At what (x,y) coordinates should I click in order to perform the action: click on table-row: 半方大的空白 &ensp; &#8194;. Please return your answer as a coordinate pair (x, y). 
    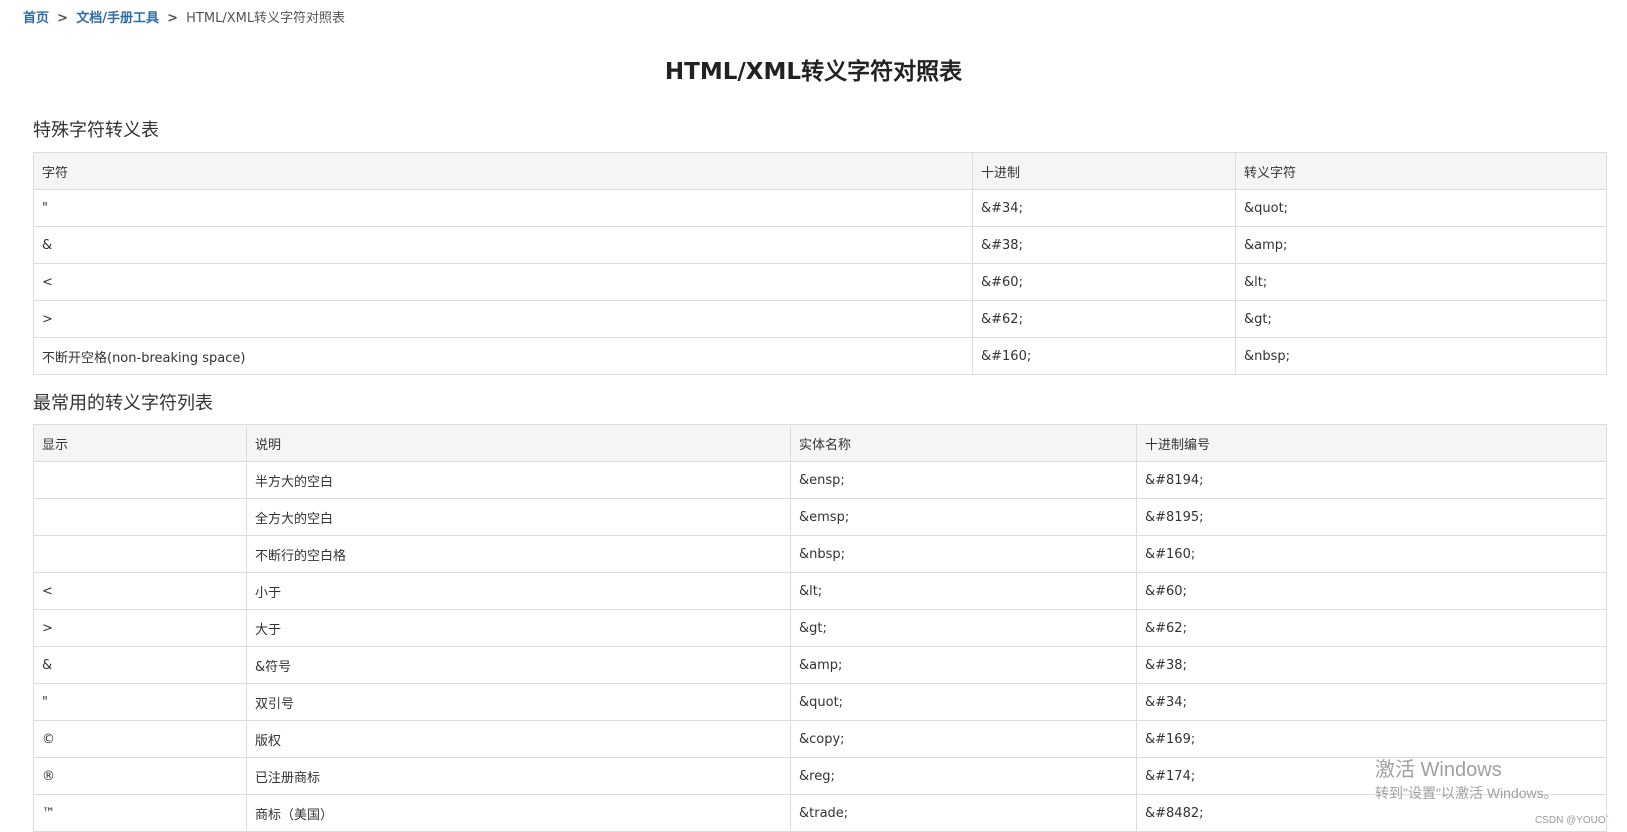
    Looking at the image, I should click on (820, 480).